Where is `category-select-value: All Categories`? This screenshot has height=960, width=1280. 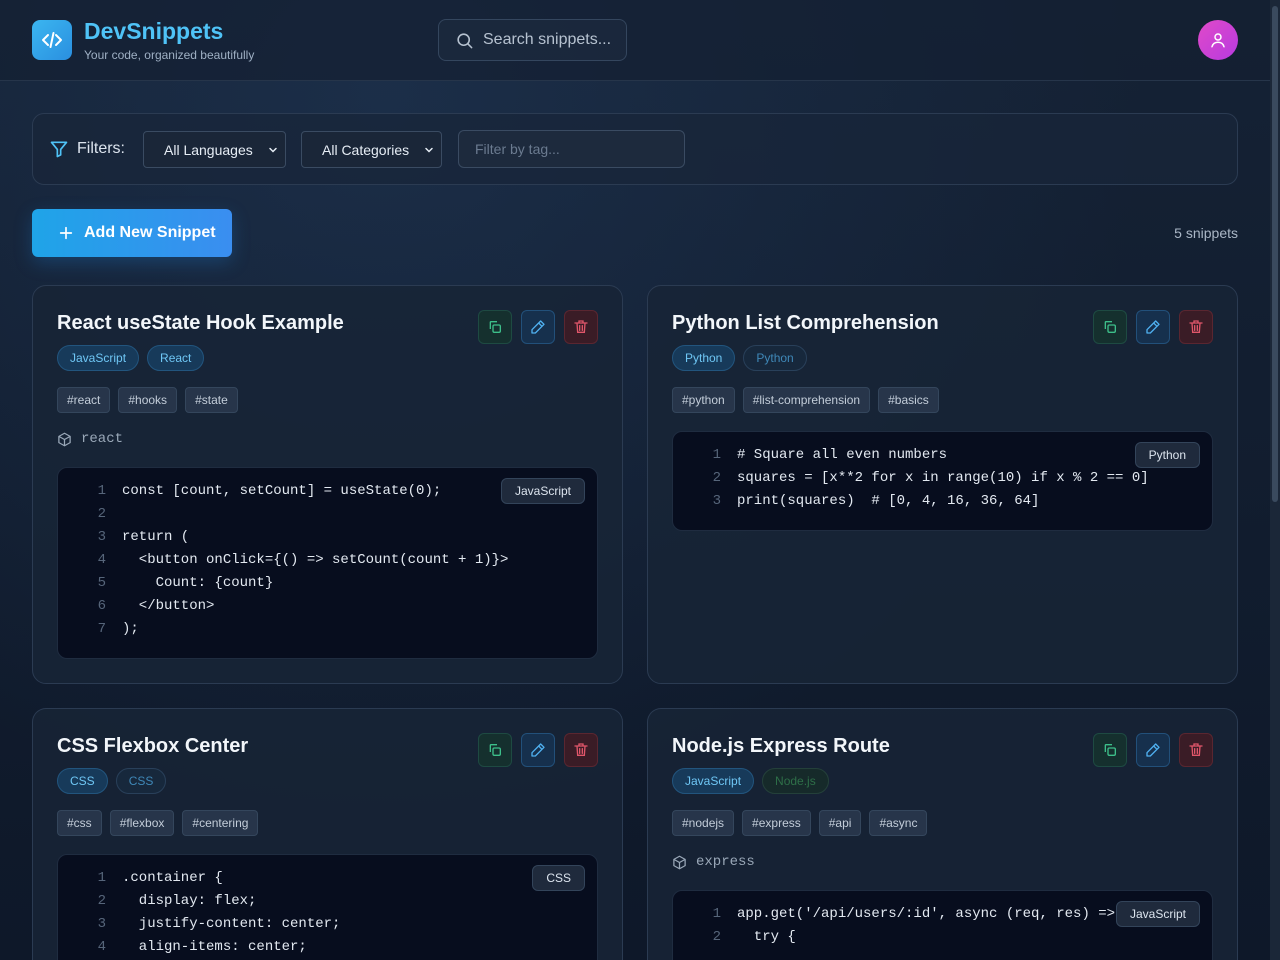 category-select-value: All Categories is located at coordinates (366, 149).